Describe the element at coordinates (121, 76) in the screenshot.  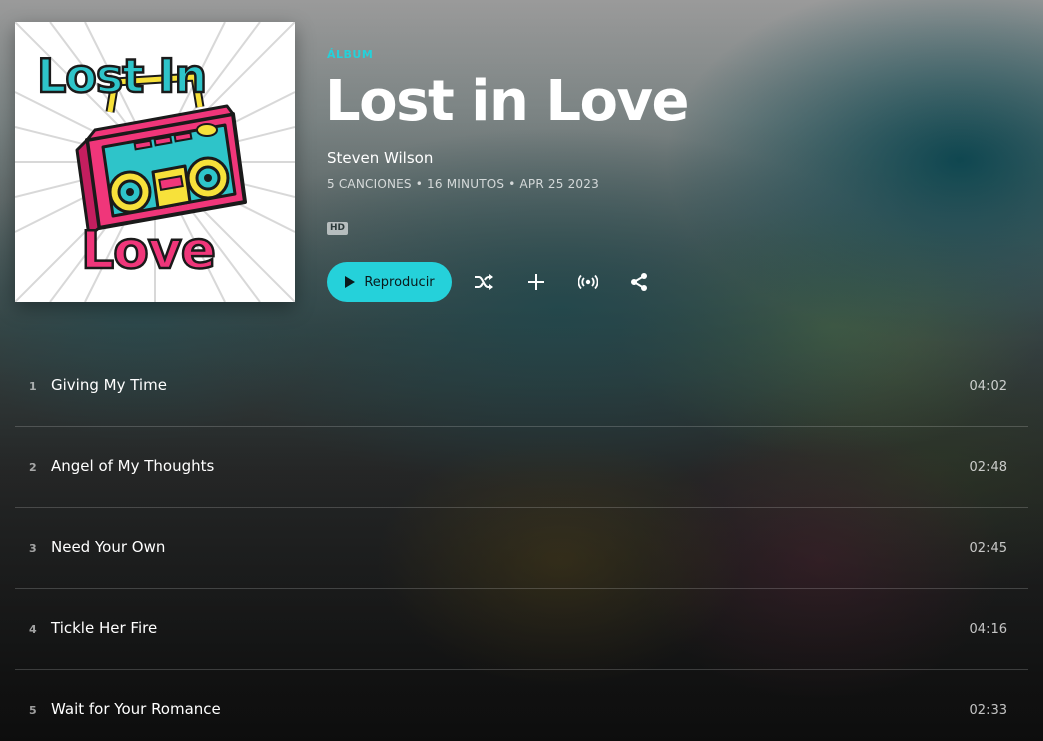
I see `cover-text-top: Lost In` at that location.